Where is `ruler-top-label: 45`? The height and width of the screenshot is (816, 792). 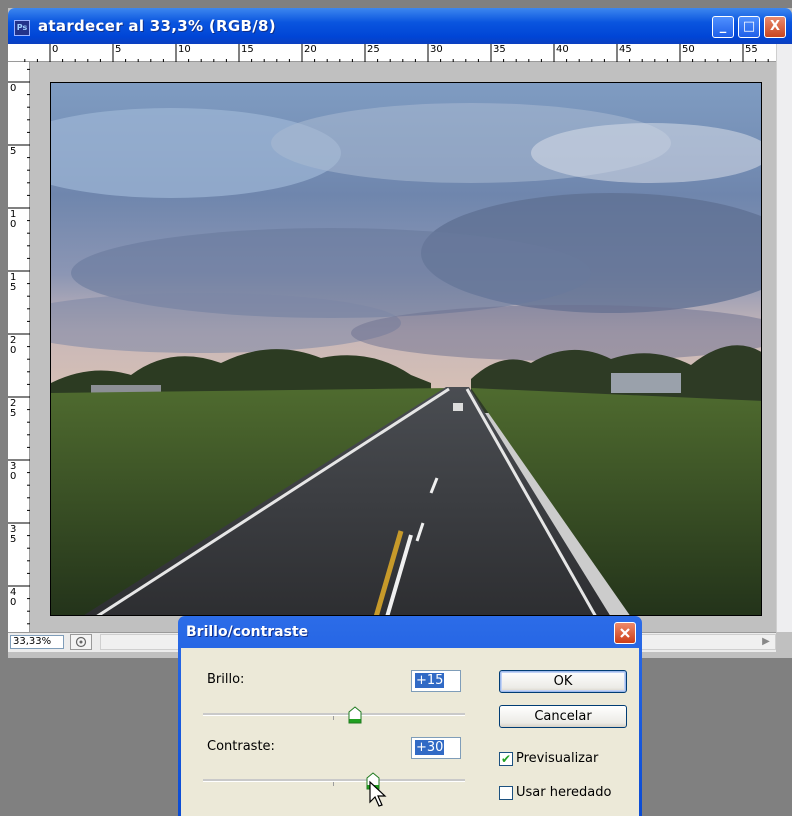 ruler-top-label: 45 is located at coordinates (625, 49).